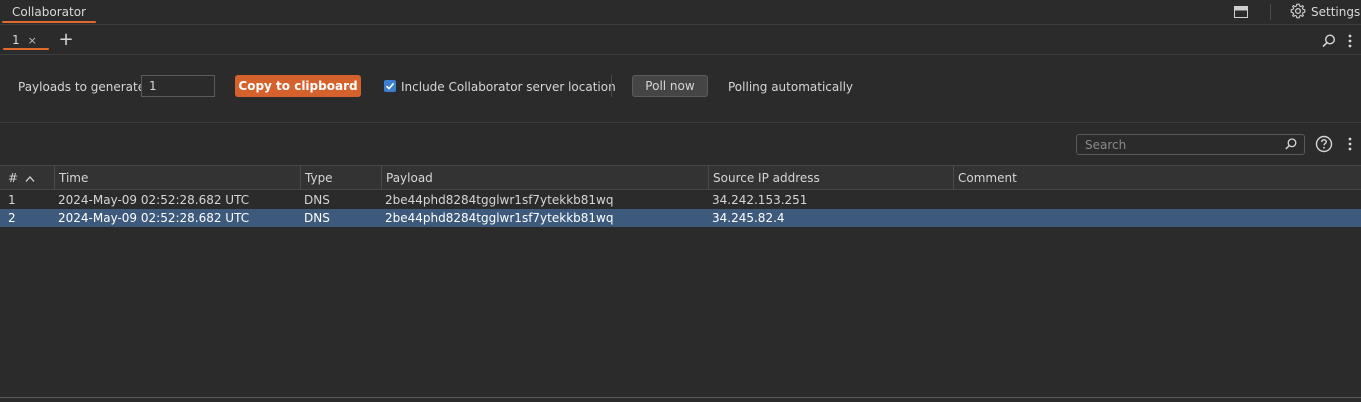  What do you see at coordinates (680, 40) in the screenshot?
I see `sub-tab-bar` at bounding box center [680, 40].